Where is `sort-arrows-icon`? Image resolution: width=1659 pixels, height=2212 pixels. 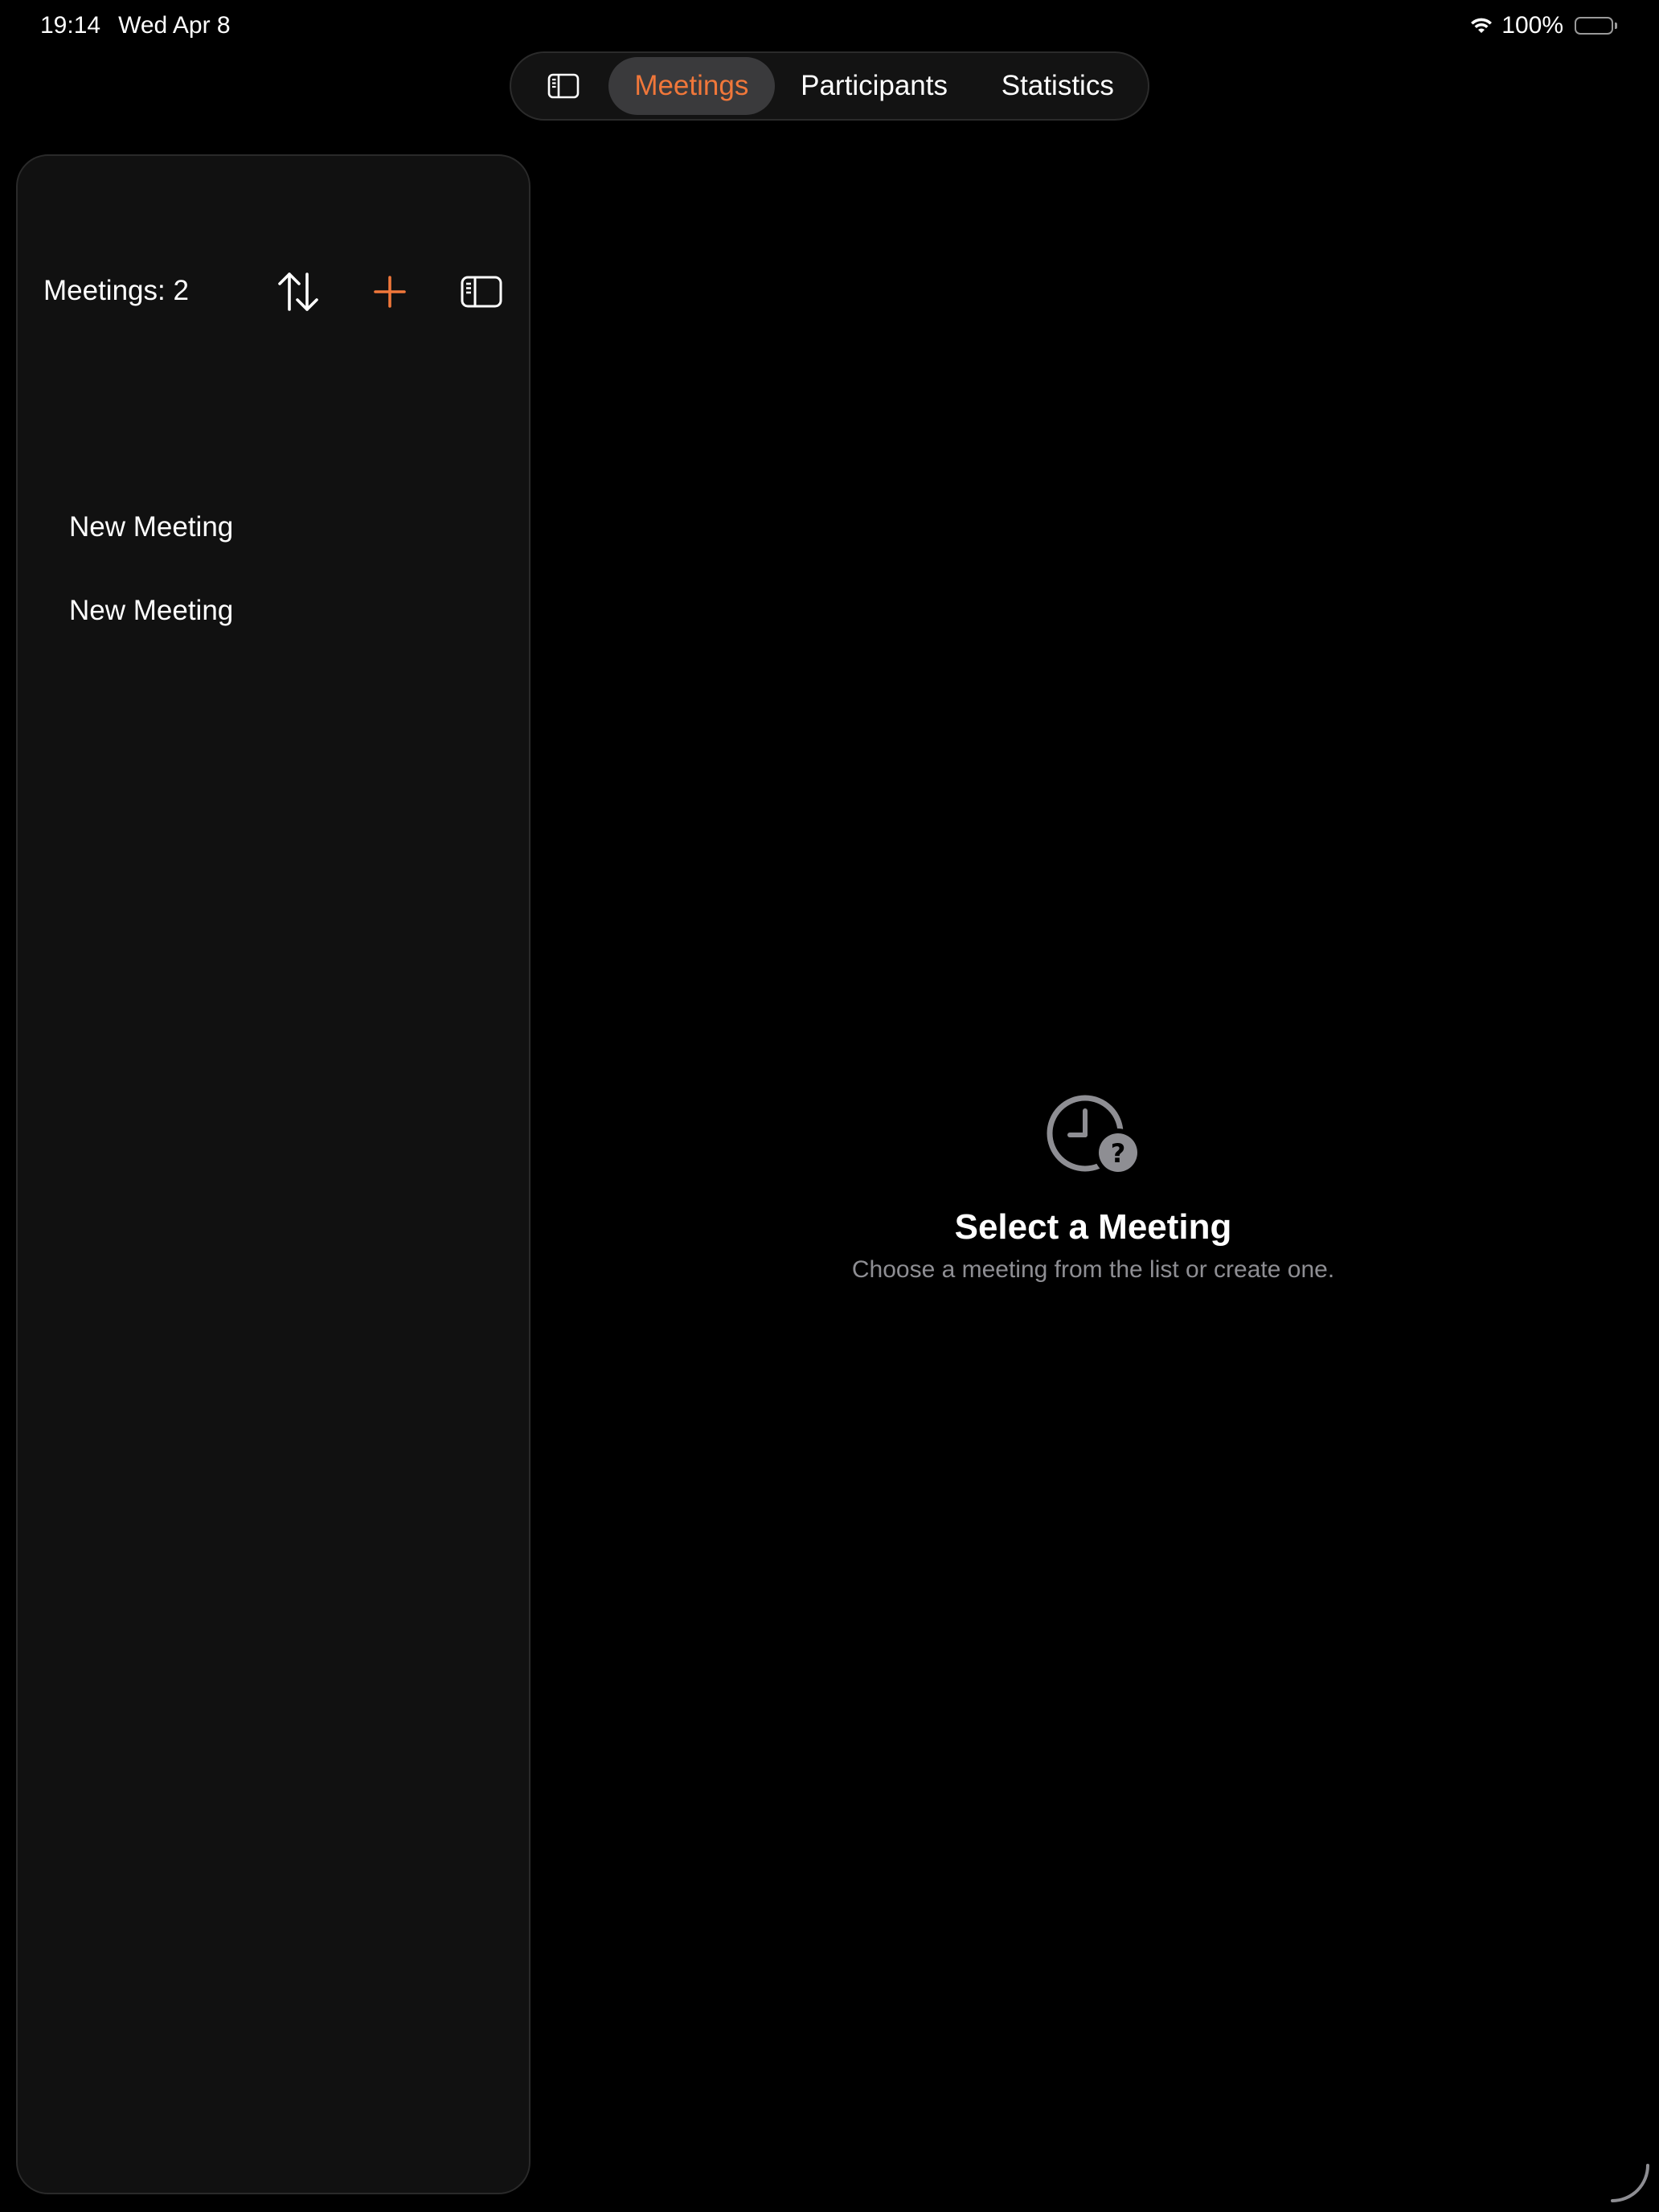 sort-arrows-icon is located at coordinates (298, 291).